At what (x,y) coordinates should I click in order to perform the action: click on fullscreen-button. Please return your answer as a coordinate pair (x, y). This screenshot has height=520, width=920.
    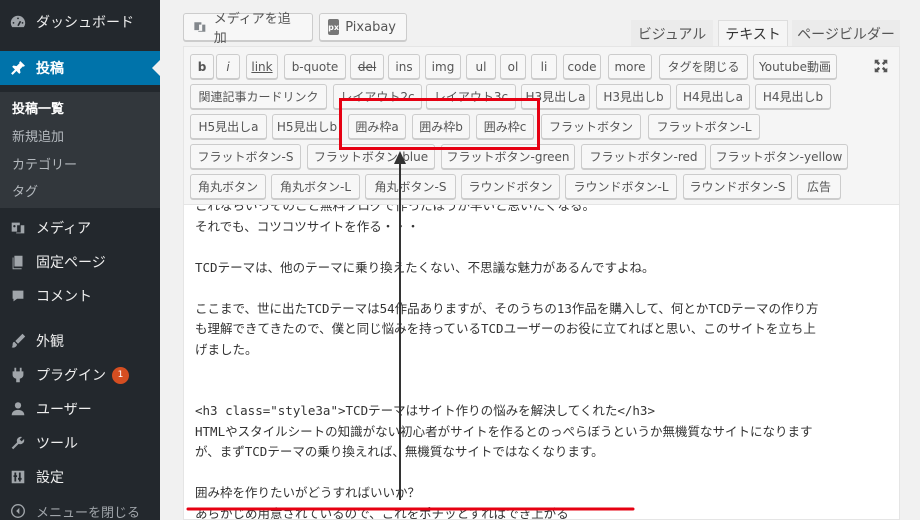
    Looking at the image, I should click on (881, 66).